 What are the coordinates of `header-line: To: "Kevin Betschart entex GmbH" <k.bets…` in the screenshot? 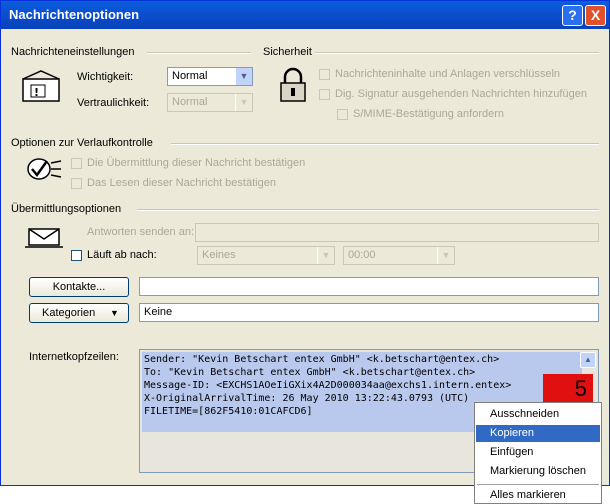 It's located at (310, 372).